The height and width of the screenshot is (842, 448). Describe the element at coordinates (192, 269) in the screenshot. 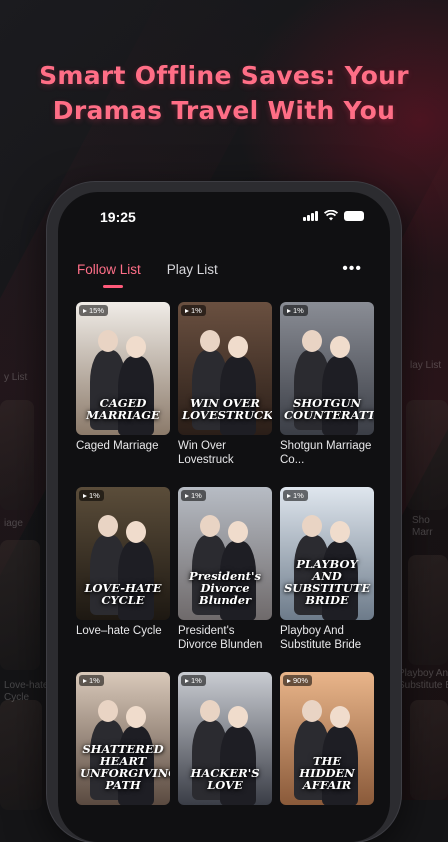

I see `tab-play-list: Play List` at that location.